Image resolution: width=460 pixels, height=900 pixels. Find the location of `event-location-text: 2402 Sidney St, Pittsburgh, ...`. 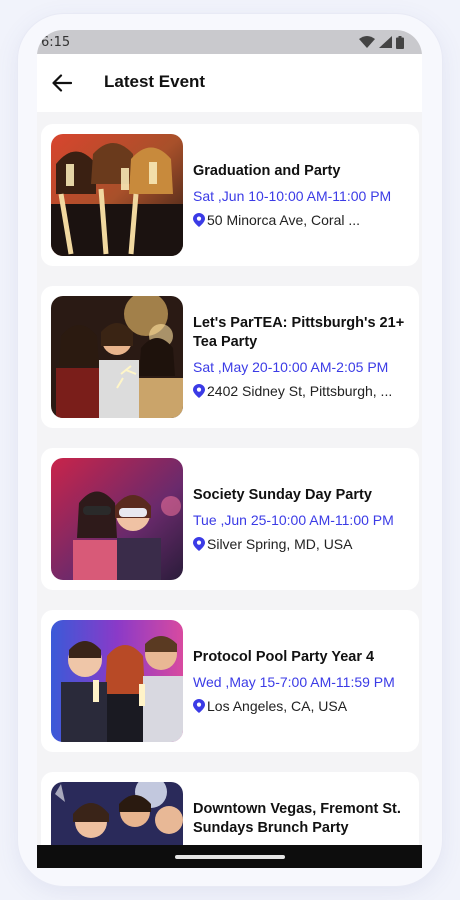

event-location-text: 2402 Sidney St, Pittsburgh, ... is located at coordinates (300, 391).